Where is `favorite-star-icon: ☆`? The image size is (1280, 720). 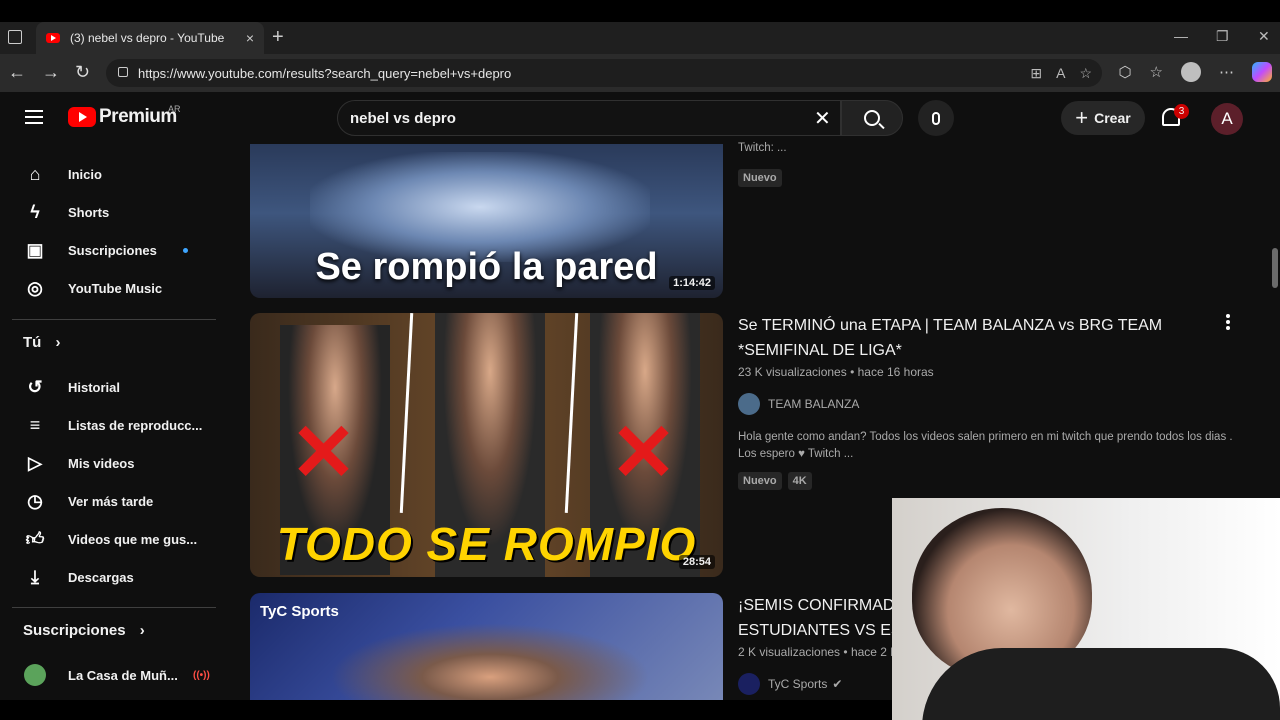
favorite-star-icon: ☆ is located at coordinates (1085, 73).